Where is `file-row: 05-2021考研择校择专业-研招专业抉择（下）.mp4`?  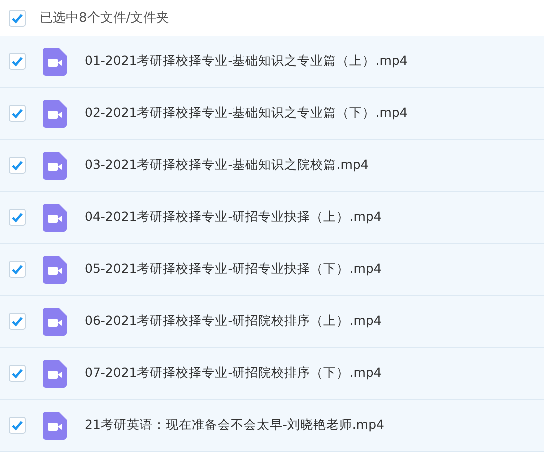 file-row: 05-2021考研择校择专业-研招专业抉择（下）.mp4 is located at coordinates (272, 270).